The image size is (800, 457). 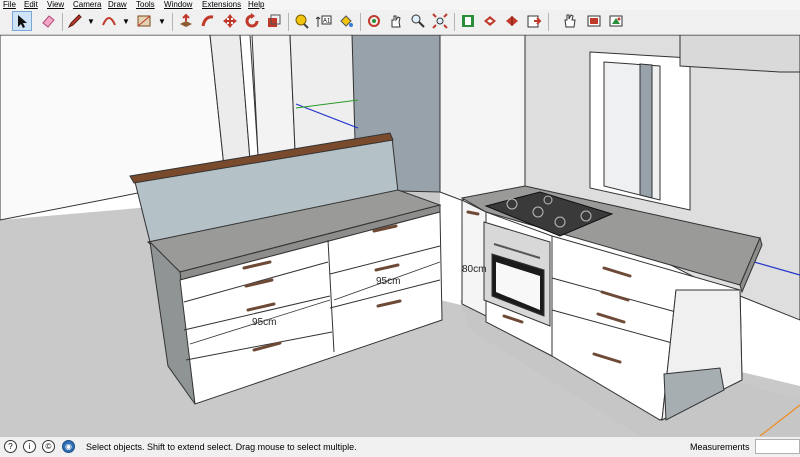 I want to click on move-icon, so click(x=230, y=21).